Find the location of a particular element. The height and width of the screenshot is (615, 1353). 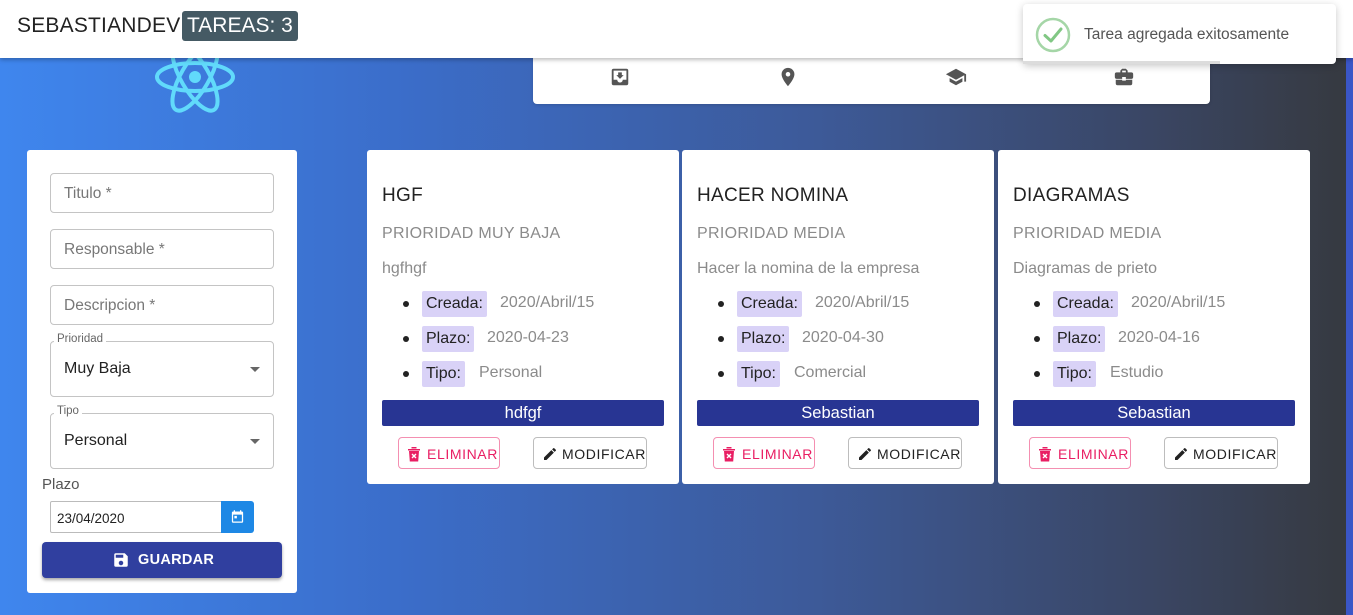

plazo-label: Plazo is located at coordinates (61, 484).